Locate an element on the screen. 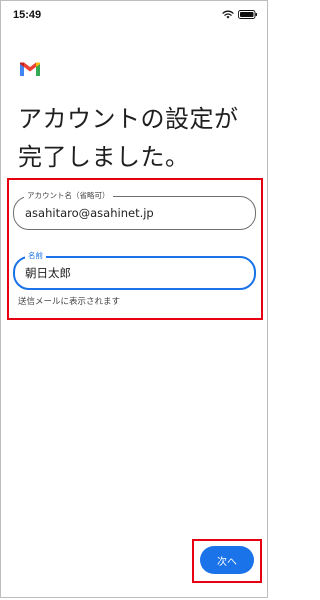 The image size is (320, 600). account-name-input: asahitaro@asahinet.jp is located at coordinates (89, 213).